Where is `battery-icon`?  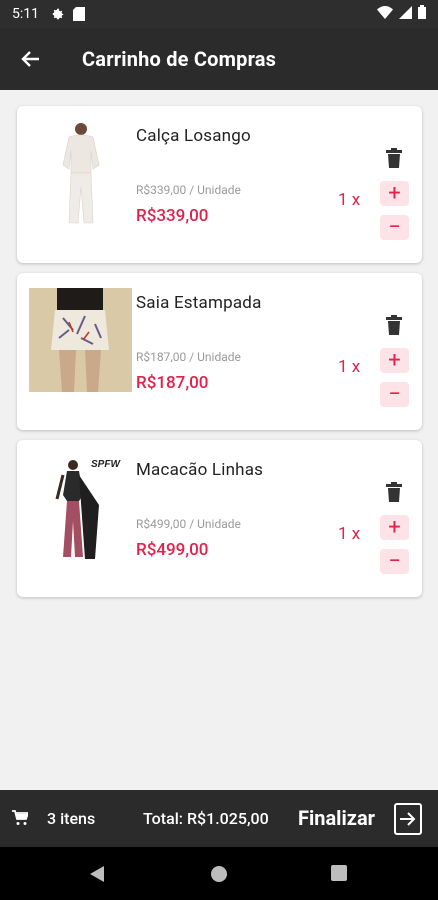 battery-icon is located at coordinates (422, 14).